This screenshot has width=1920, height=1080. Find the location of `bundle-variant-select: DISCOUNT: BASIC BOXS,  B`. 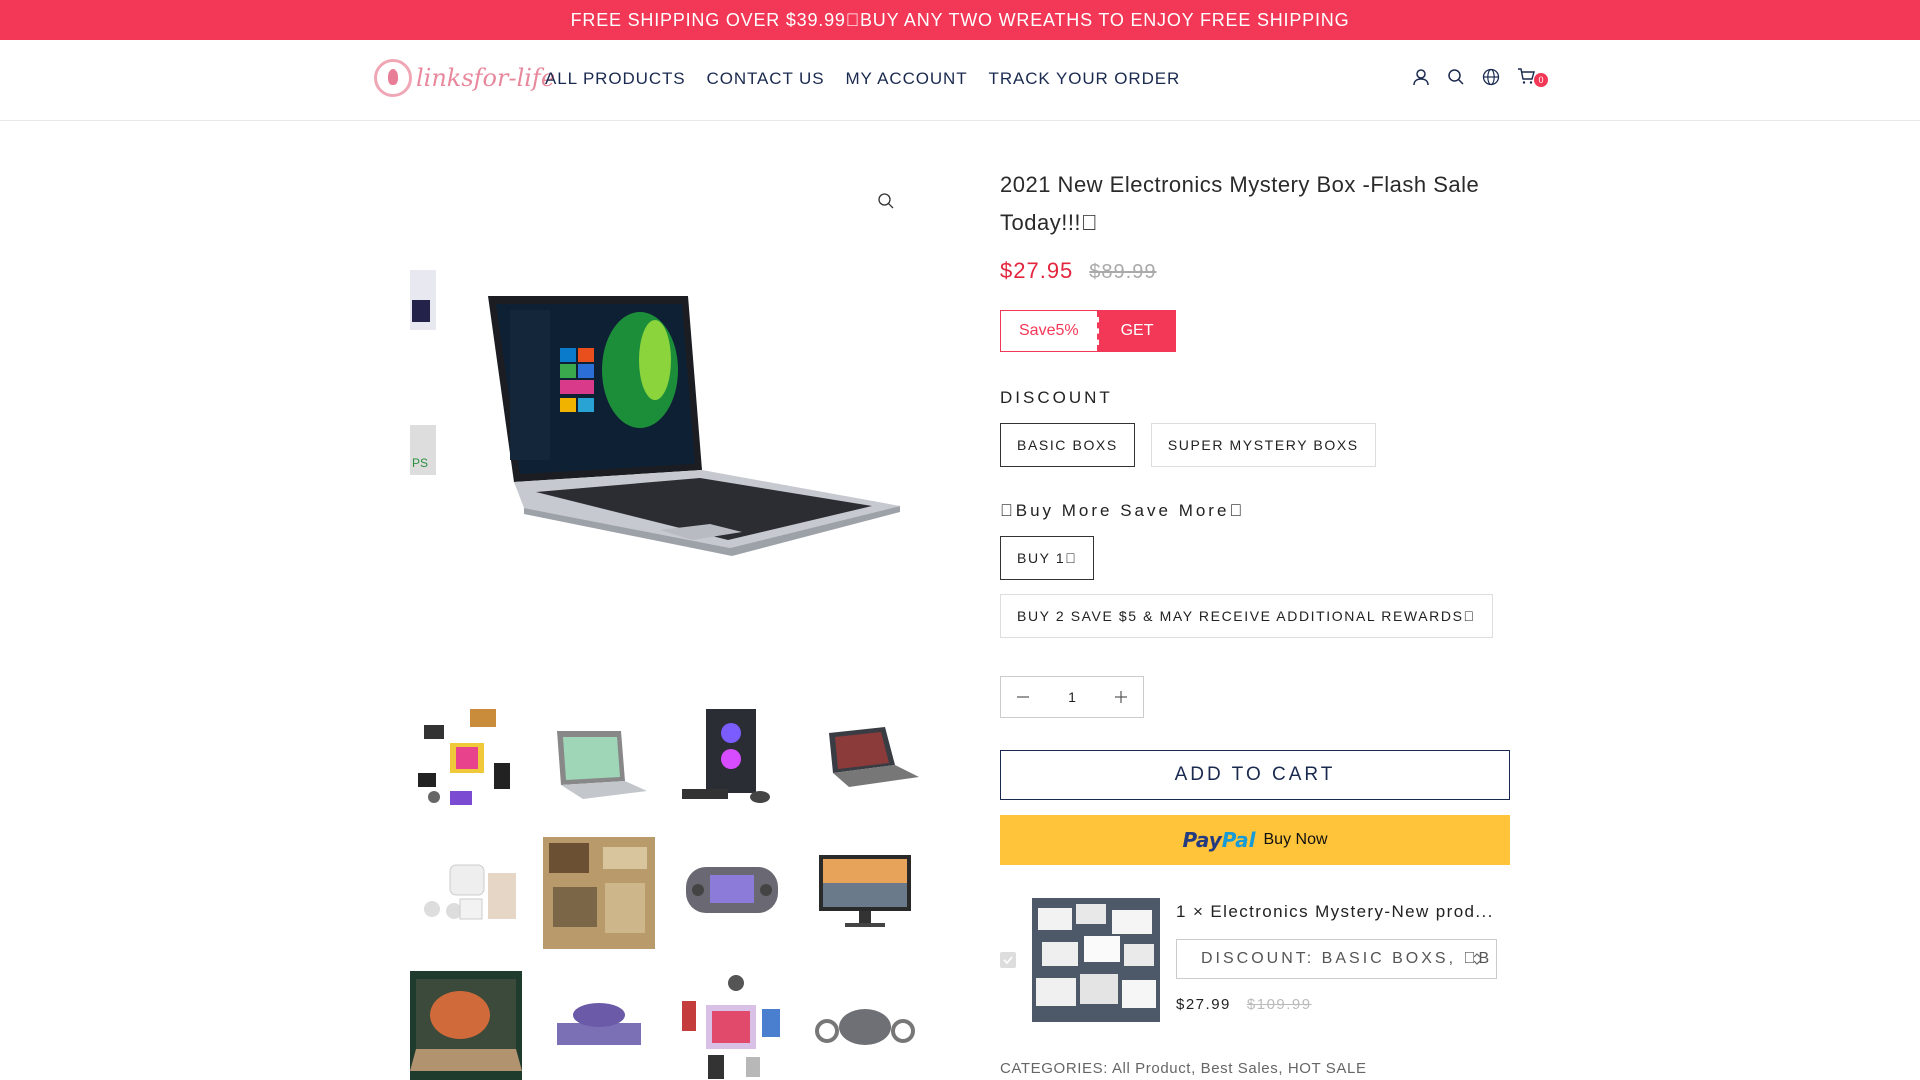

bundle-variant-select: DISCOUNT: BASIC BOXS,  B is located at coordinates (1336, 959).